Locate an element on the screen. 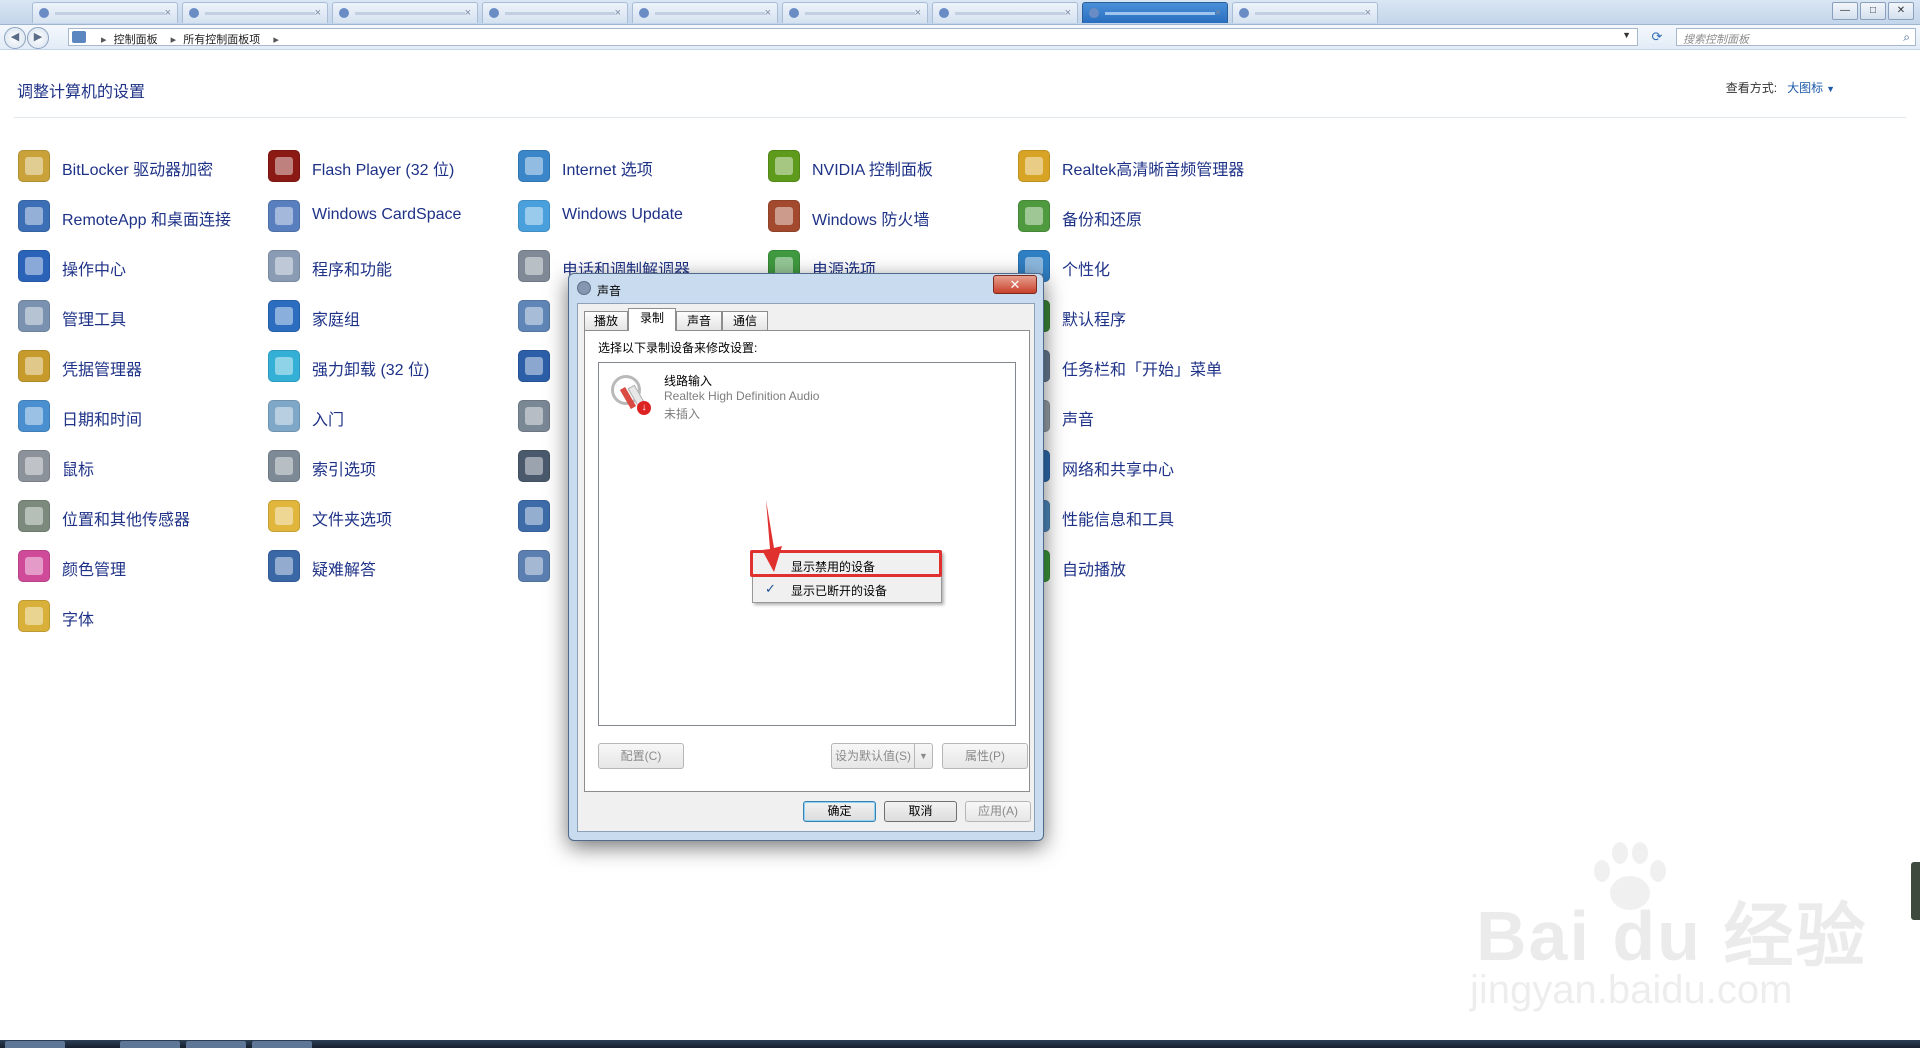 The height and width of the screenshot is (1048, 1920). address-field: ▸ 控制面板 ▸ 所有控制面板项 ▸ ▼ is located at coordinates (853, 37).